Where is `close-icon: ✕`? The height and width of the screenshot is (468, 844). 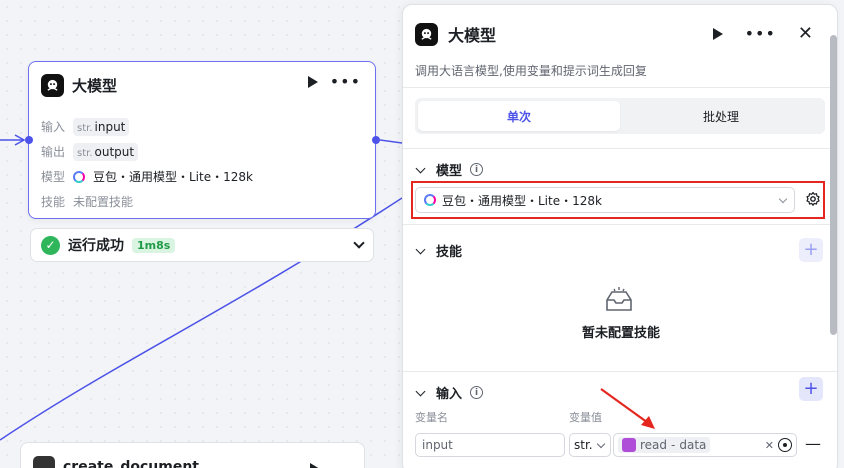 close-icon: ✕ is located at coordinates (805, 34).